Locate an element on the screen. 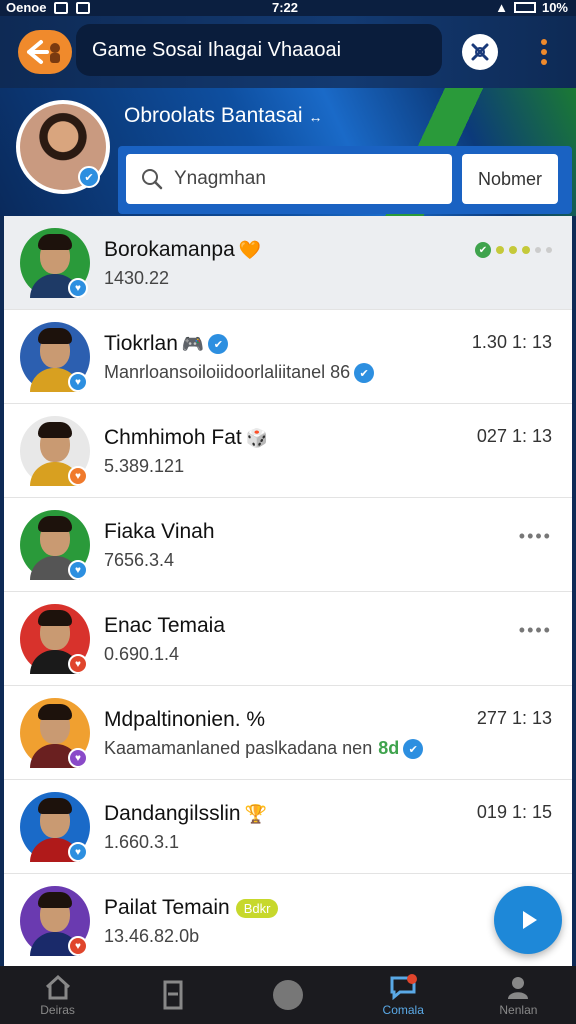 The image size is (576, 1024). chat-subtitle: 13.46.82.0b is located at coordinates (152, 936).